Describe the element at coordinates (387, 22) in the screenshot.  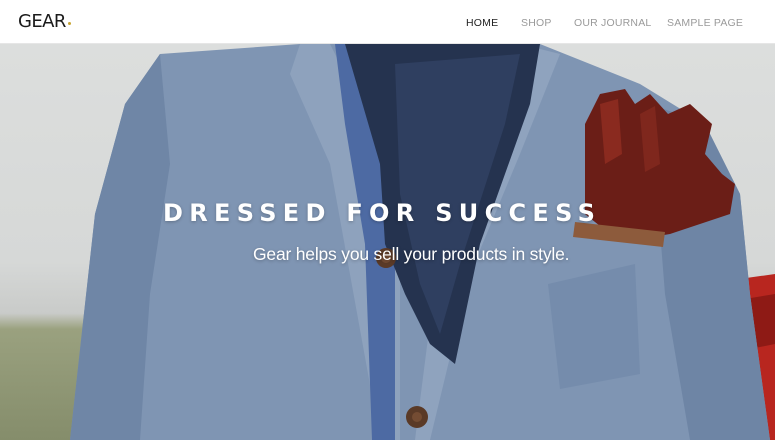
I see `site-header: GEAR HOME SHOP OUR JOURNAL SAMPLE PAGE` at that location.